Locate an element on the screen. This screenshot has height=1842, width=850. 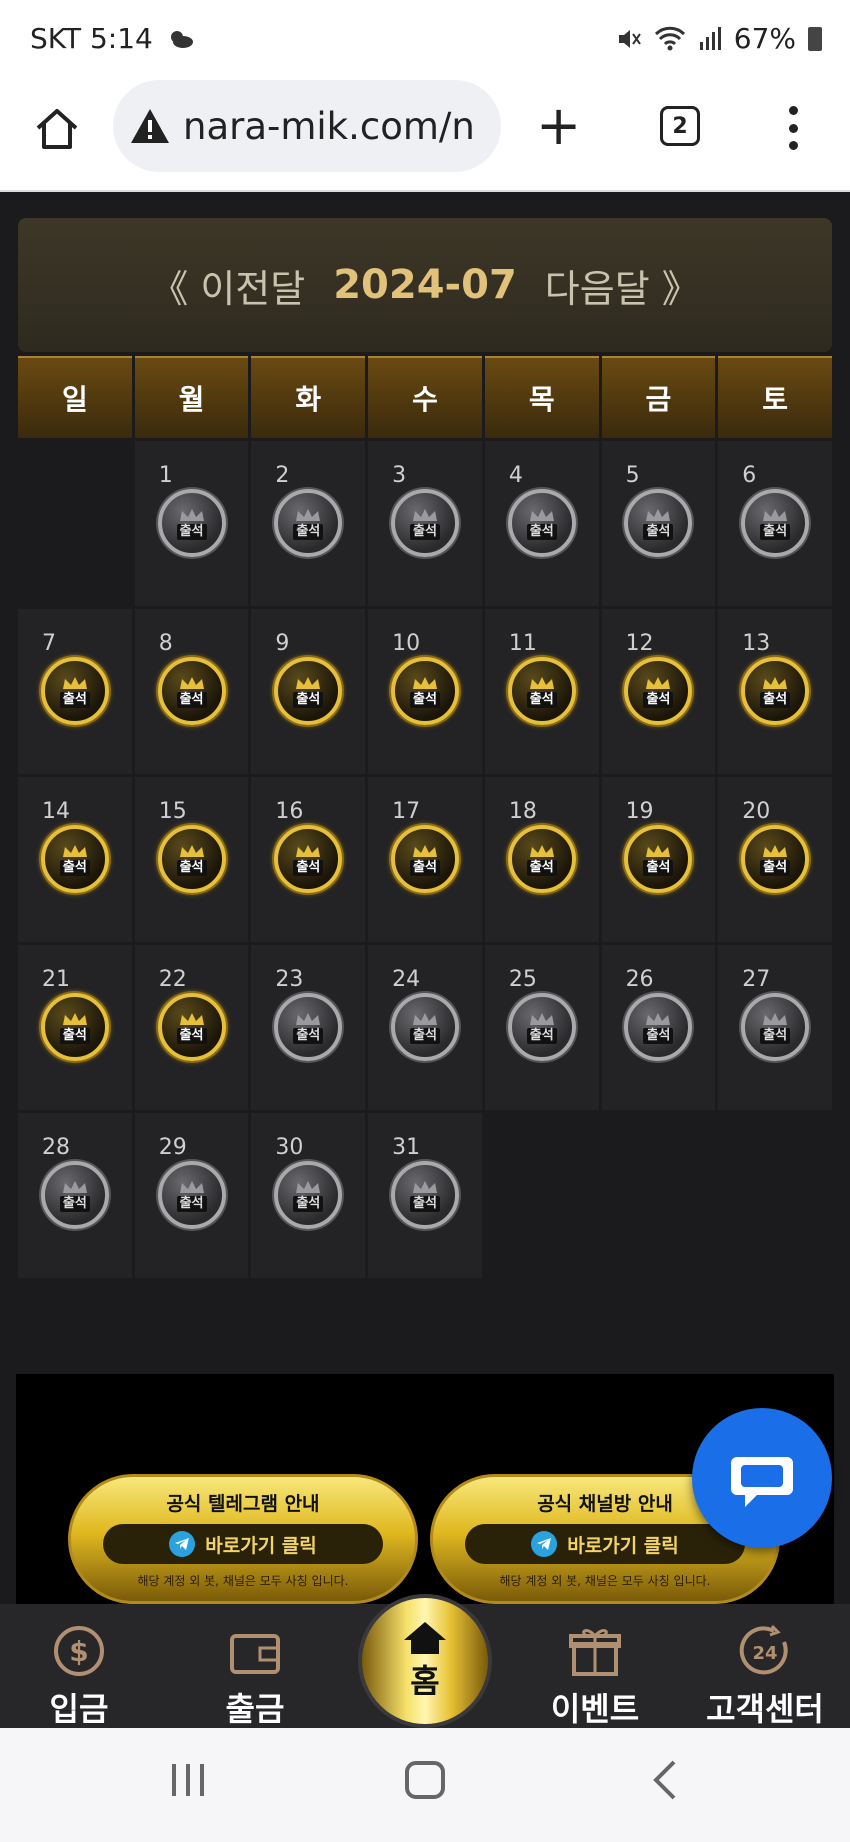
day-cell: 17 출석 is located at coordinates (425, 859).